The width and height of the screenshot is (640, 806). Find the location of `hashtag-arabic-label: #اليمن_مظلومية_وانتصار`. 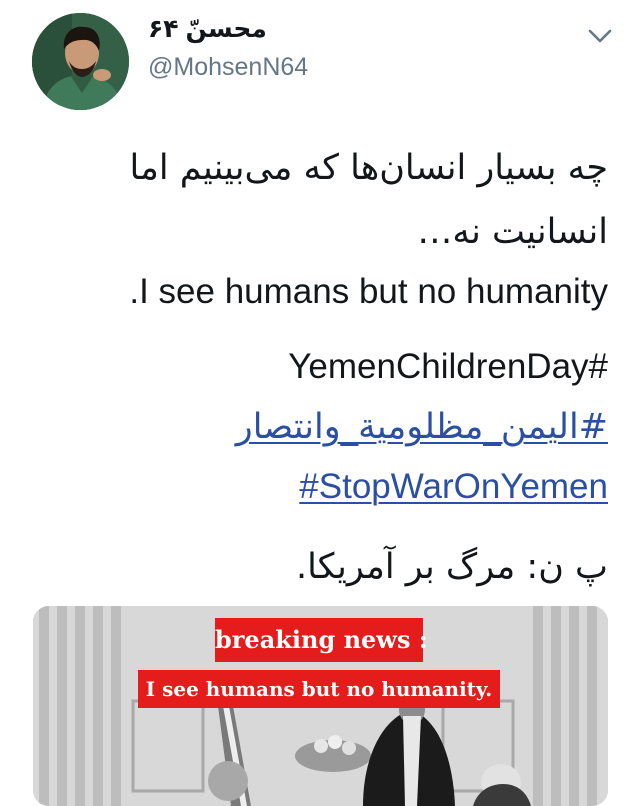

hashtag-arabic-label: #اليمن_مظلومية_وانتصار is located at coordinates (422, 427).